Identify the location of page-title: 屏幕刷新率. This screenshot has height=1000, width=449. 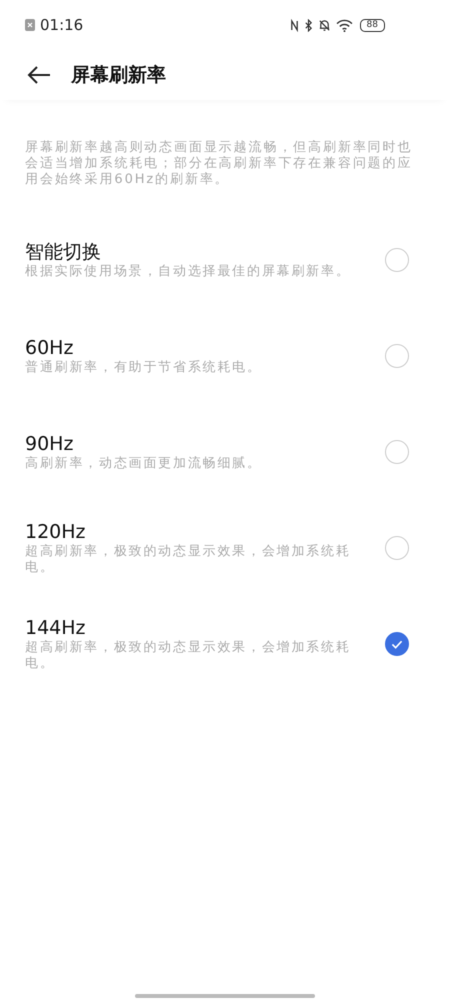
(118, 75).